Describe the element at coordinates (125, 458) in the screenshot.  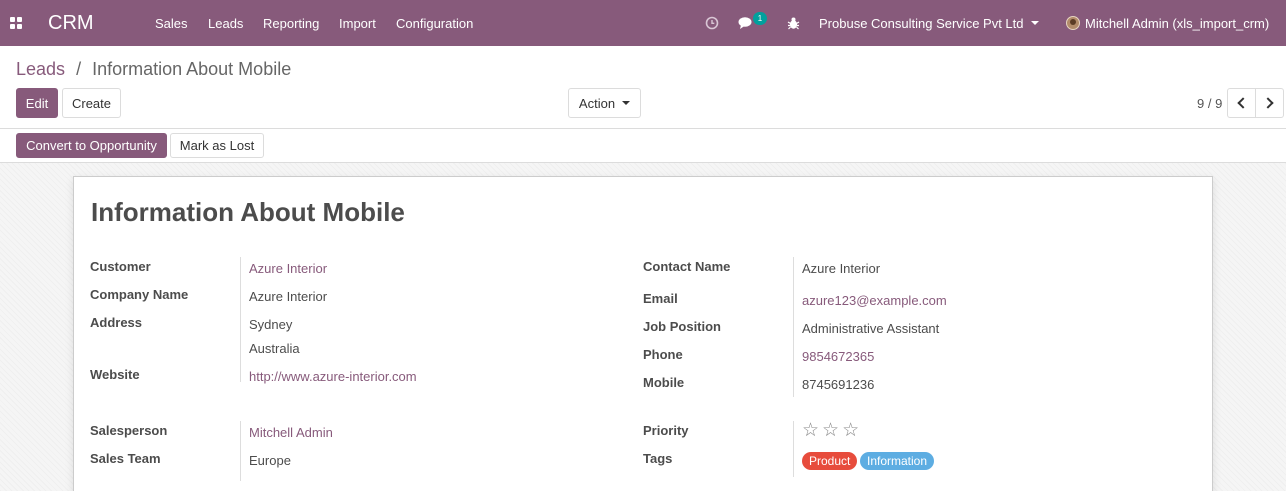
I see `sales-team-label: Sales Team` at that location.